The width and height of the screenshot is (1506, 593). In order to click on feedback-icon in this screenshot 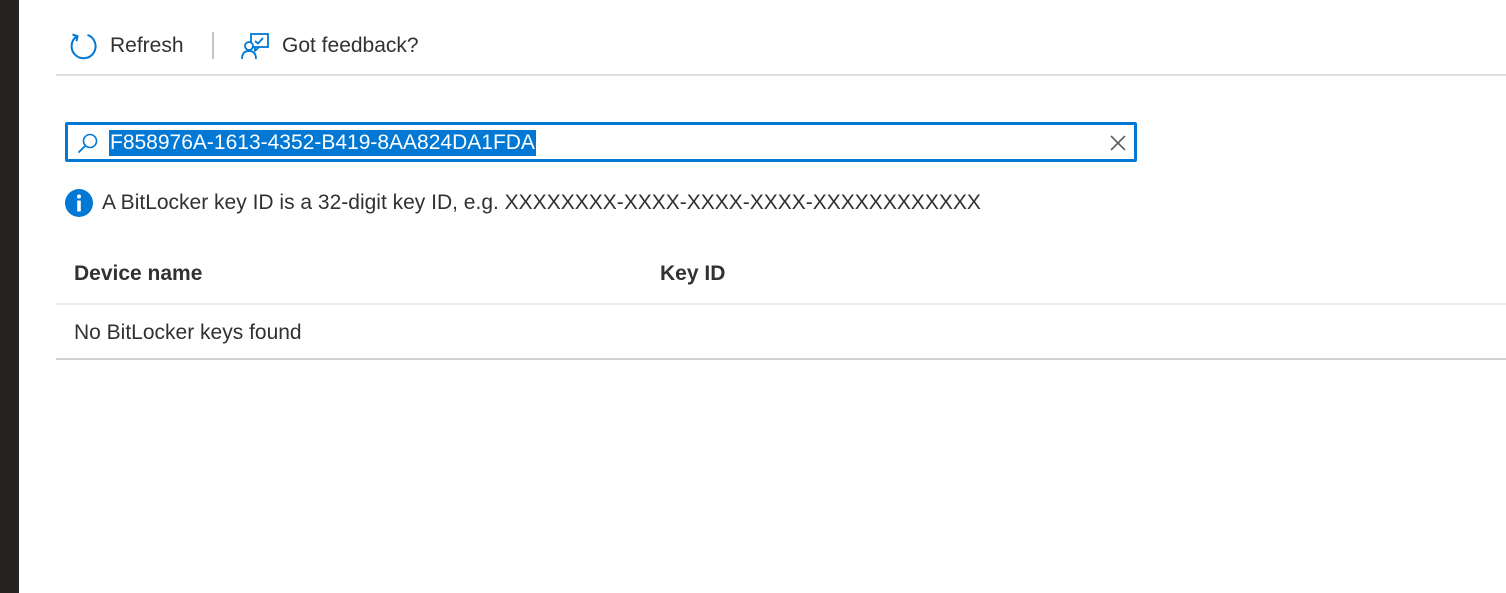, I will do `click(255, 46)`.